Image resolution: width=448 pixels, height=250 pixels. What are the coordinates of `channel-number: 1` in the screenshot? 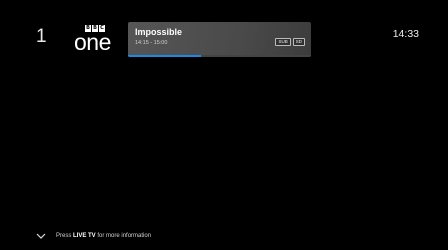 It's located at (41, 36).